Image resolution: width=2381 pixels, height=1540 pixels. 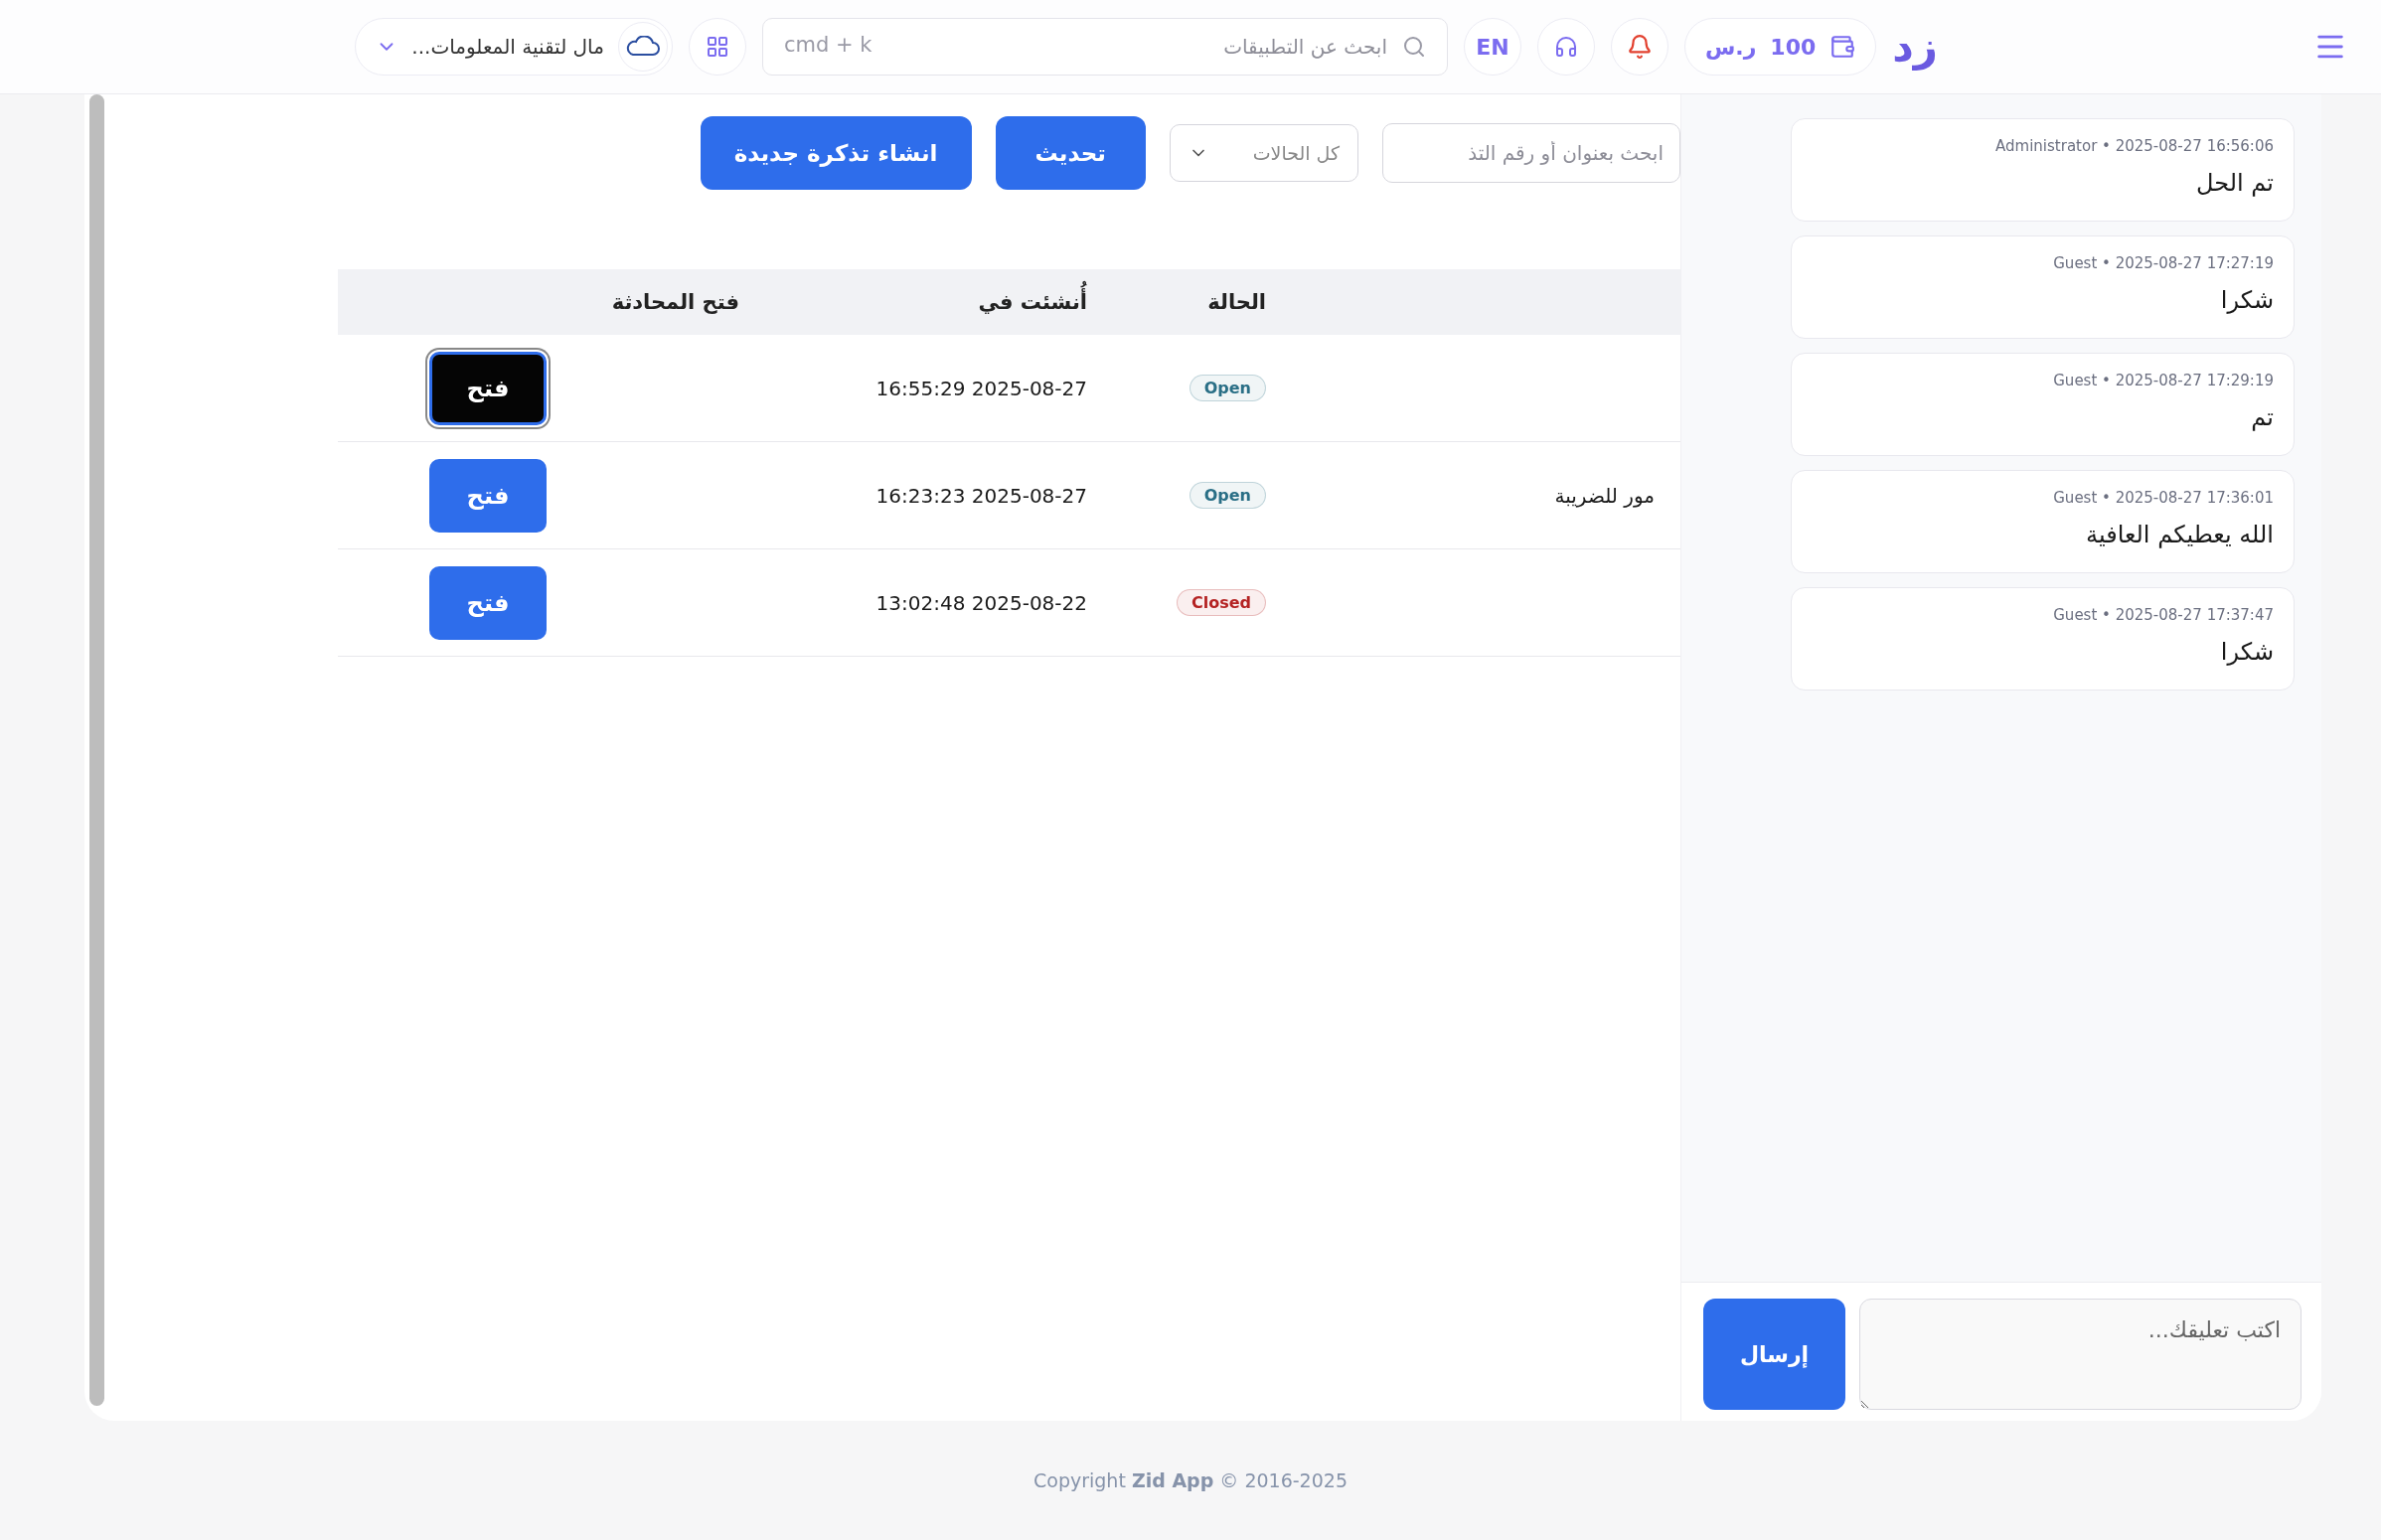 What do you see at coordinates (1639, 47) in the screenshot?
I see `bell-icon` at bounding box center [1639, 47].